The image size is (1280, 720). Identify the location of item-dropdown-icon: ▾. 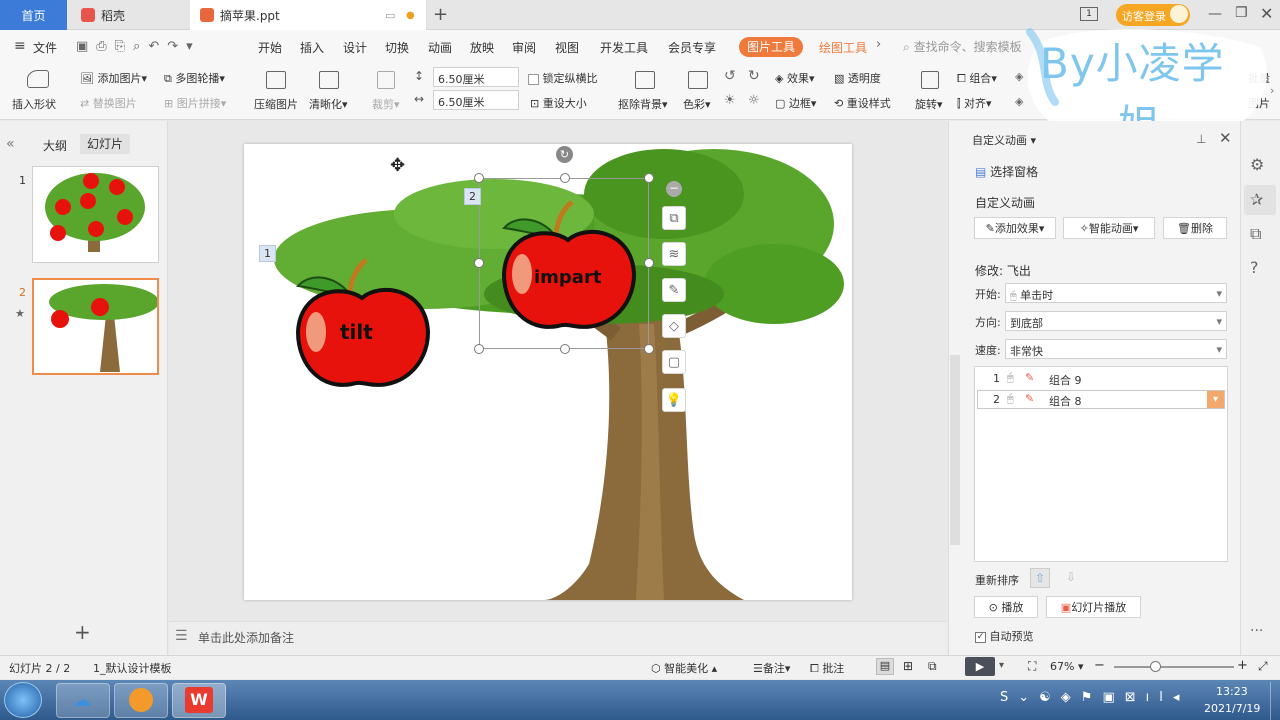
(1215, 399).